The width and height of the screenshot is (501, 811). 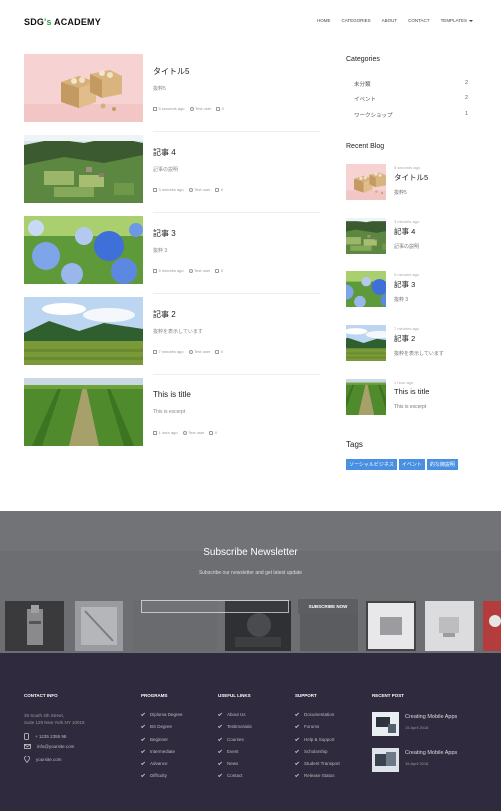 What do you see at coordinates (43, 759) in the screenshot?
I see `website-row: yoursite.com` at bounding box center [43, 759].